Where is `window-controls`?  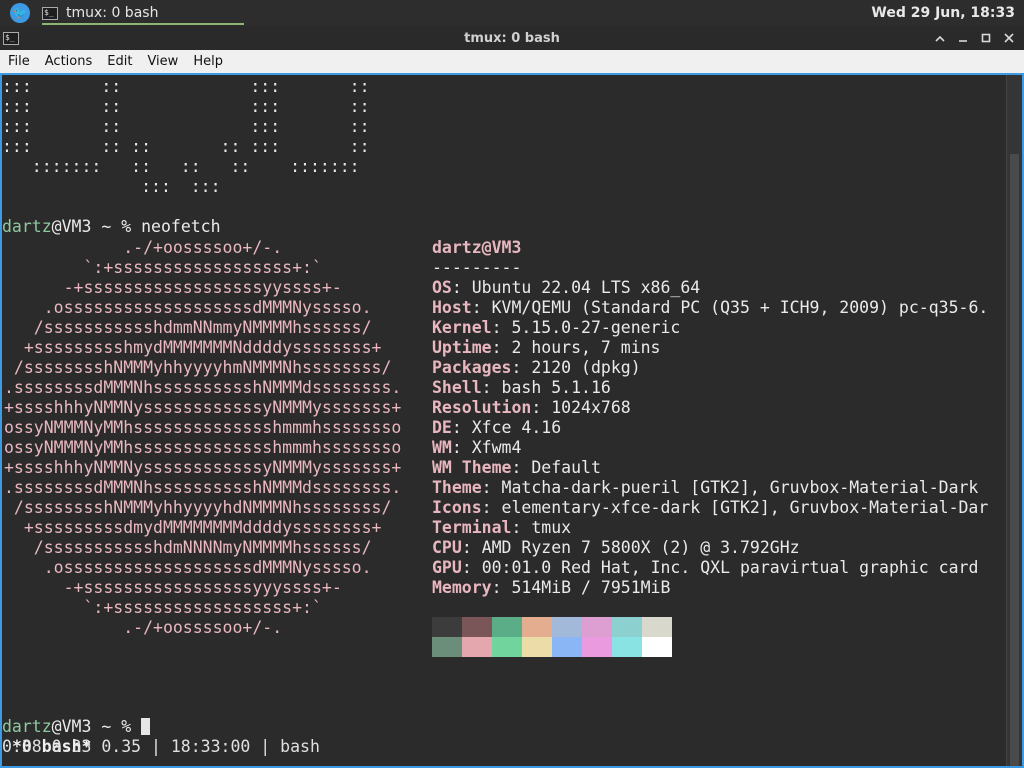 window-controls is located at coordinates (974, 38).